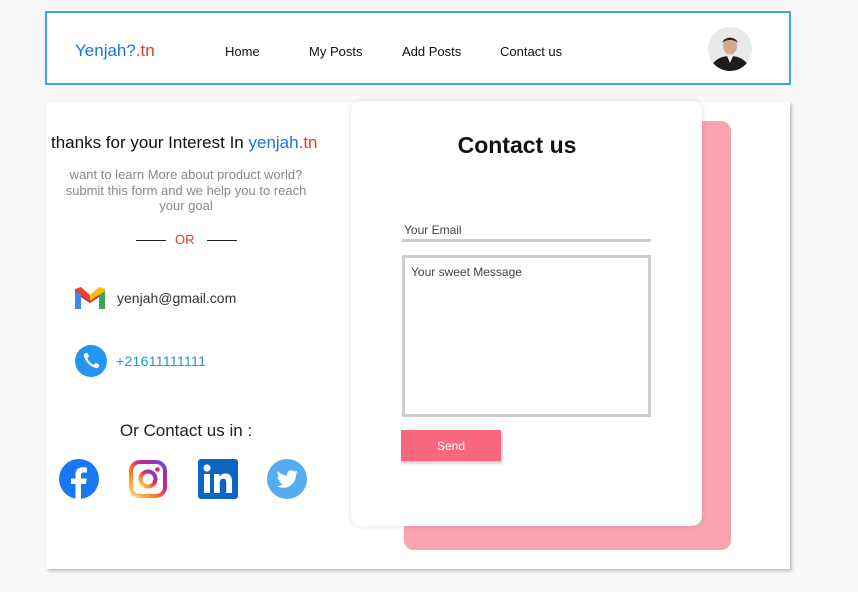 Image resolution: width=858 pixels, height=592 pixels. What do you see at coordinates (517, 145) in the screenshot?
I see `form-title: Contact us` at bounding box center [517, 145].